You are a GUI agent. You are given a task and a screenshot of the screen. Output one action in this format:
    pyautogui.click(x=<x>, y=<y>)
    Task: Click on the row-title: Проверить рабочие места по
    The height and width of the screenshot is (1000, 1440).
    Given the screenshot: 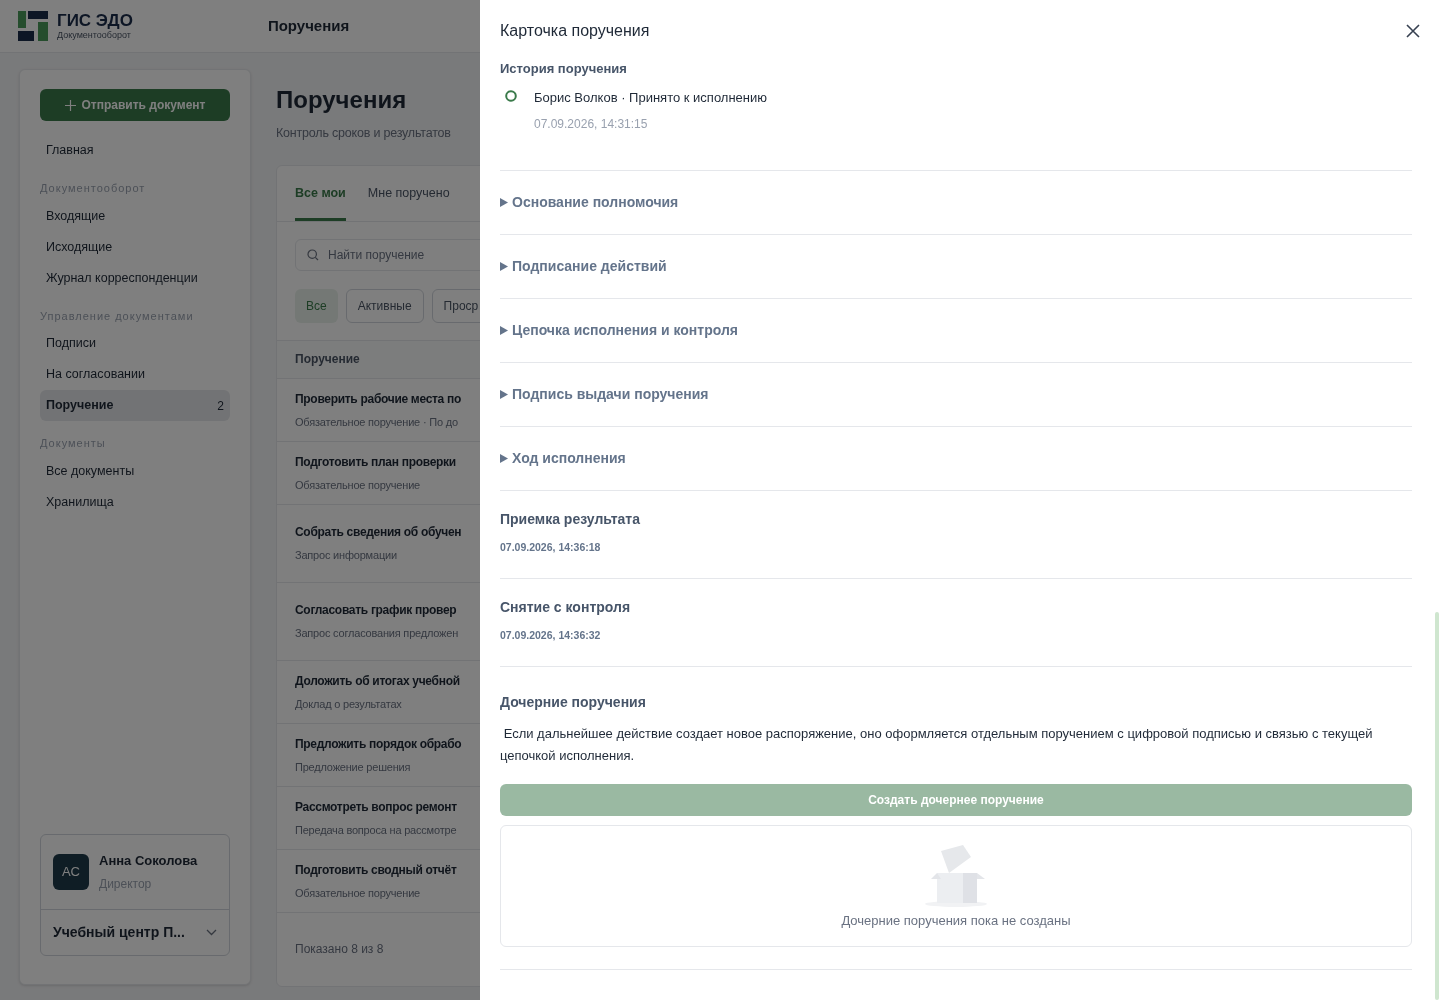 What is the action you would take?
    pyautogui.click(x=378, y=398)
    